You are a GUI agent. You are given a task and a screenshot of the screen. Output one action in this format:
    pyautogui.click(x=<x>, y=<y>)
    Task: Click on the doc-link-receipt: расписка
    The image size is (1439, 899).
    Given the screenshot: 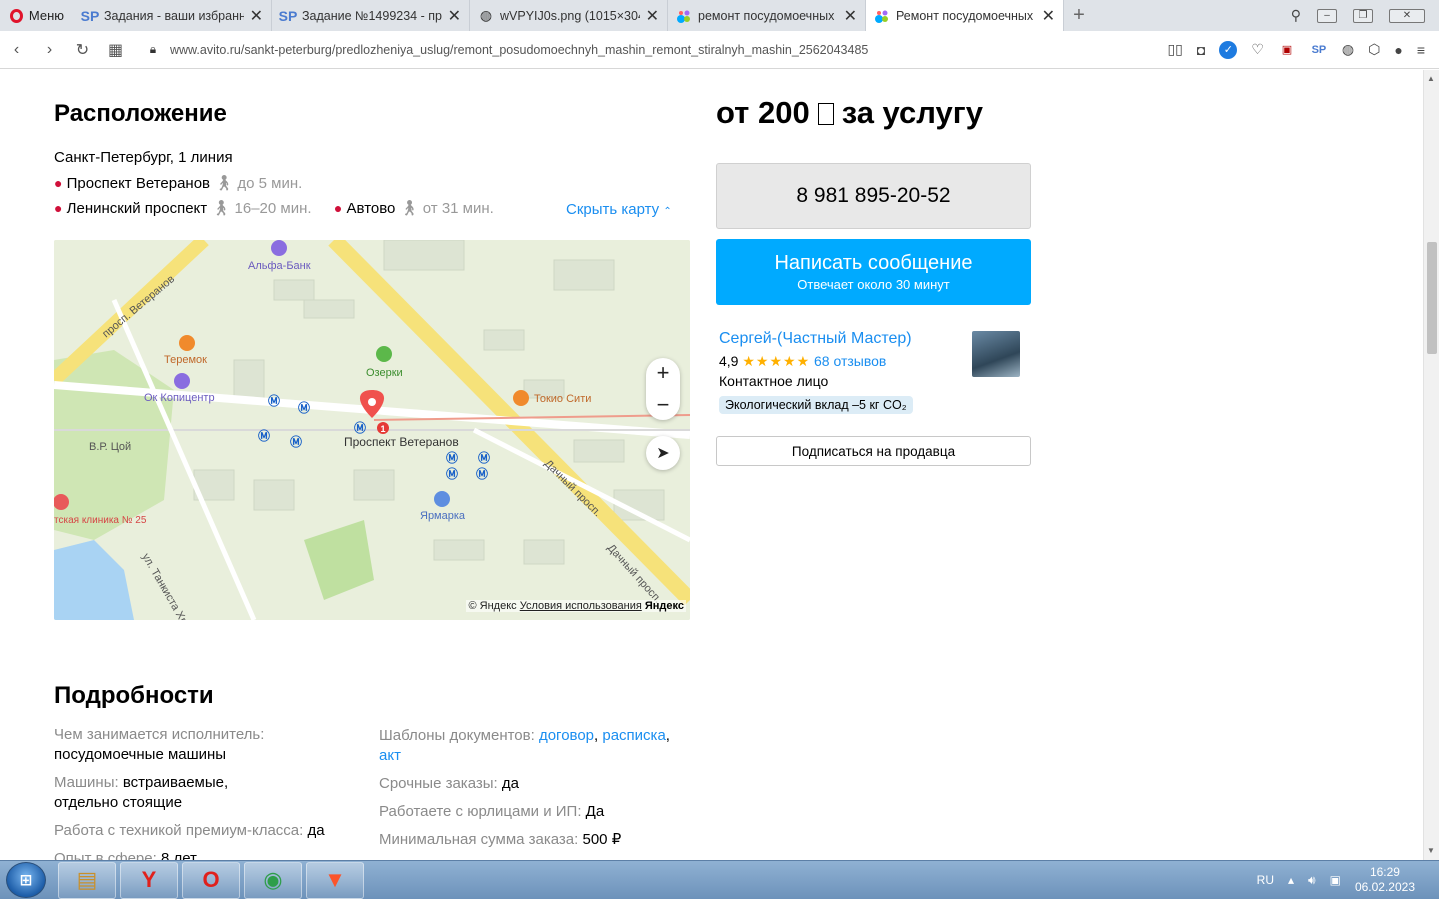 What is the action you would take?
    pyautogui.click(x=633, y=735)
    